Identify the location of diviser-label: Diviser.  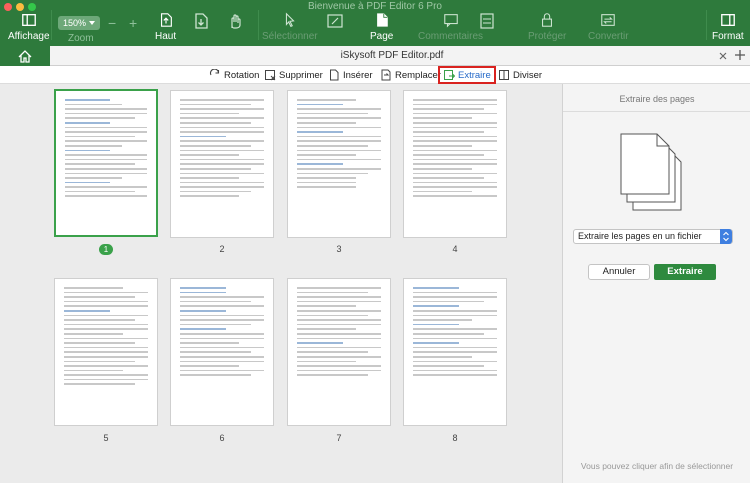
(528, 75).